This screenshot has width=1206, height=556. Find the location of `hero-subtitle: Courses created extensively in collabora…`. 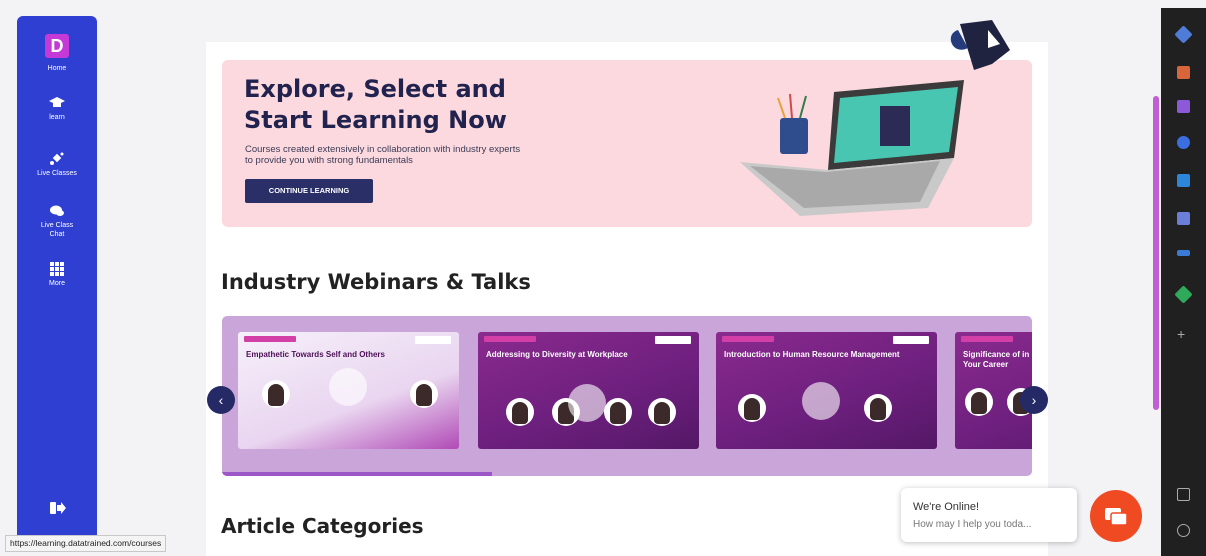

hero-subtitle: Courses created extensively in collabora… is located at coordinates (445, 155).